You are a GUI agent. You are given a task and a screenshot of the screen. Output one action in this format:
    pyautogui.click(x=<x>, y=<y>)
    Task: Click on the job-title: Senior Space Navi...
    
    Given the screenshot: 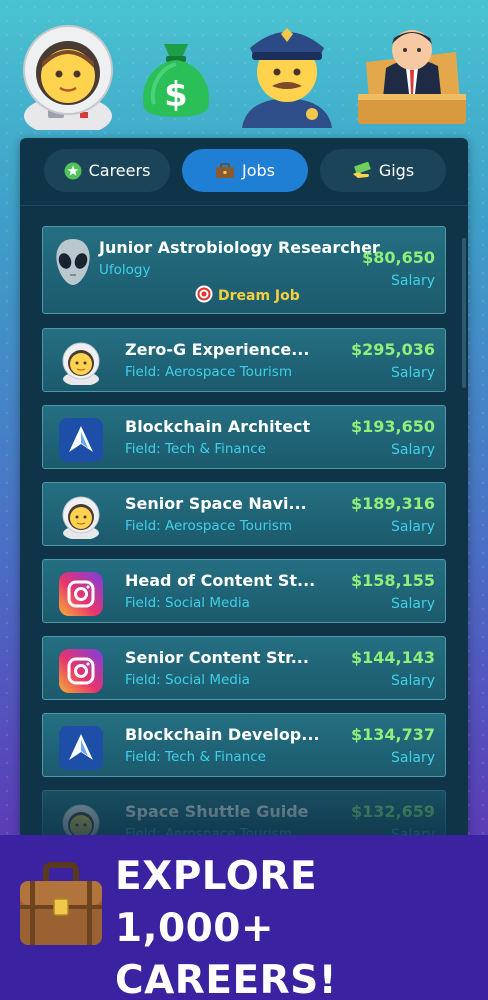 What is the action you would take?
    pyautogui.click(x=216, y=503)
    